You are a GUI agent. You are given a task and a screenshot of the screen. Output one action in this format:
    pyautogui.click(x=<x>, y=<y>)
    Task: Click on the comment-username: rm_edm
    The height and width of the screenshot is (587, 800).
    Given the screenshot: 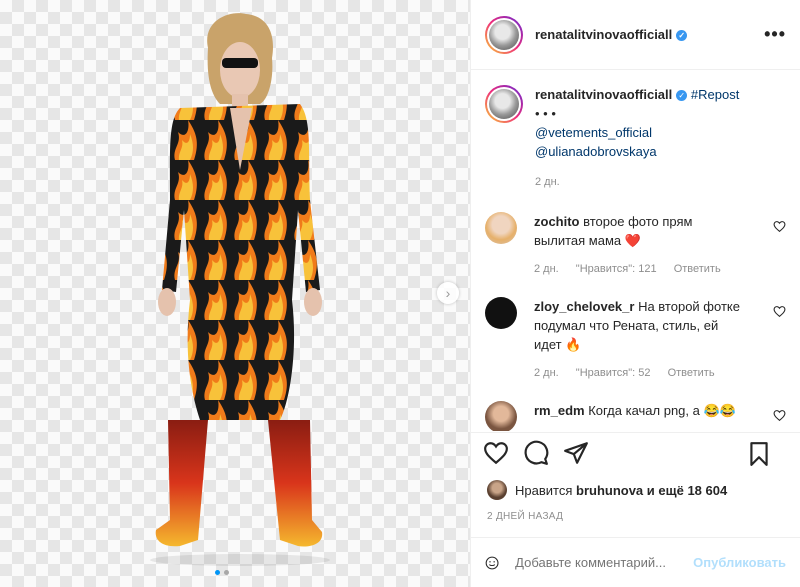 What is the action you would take?
    pyautogui.click(x=559, y=410)
    